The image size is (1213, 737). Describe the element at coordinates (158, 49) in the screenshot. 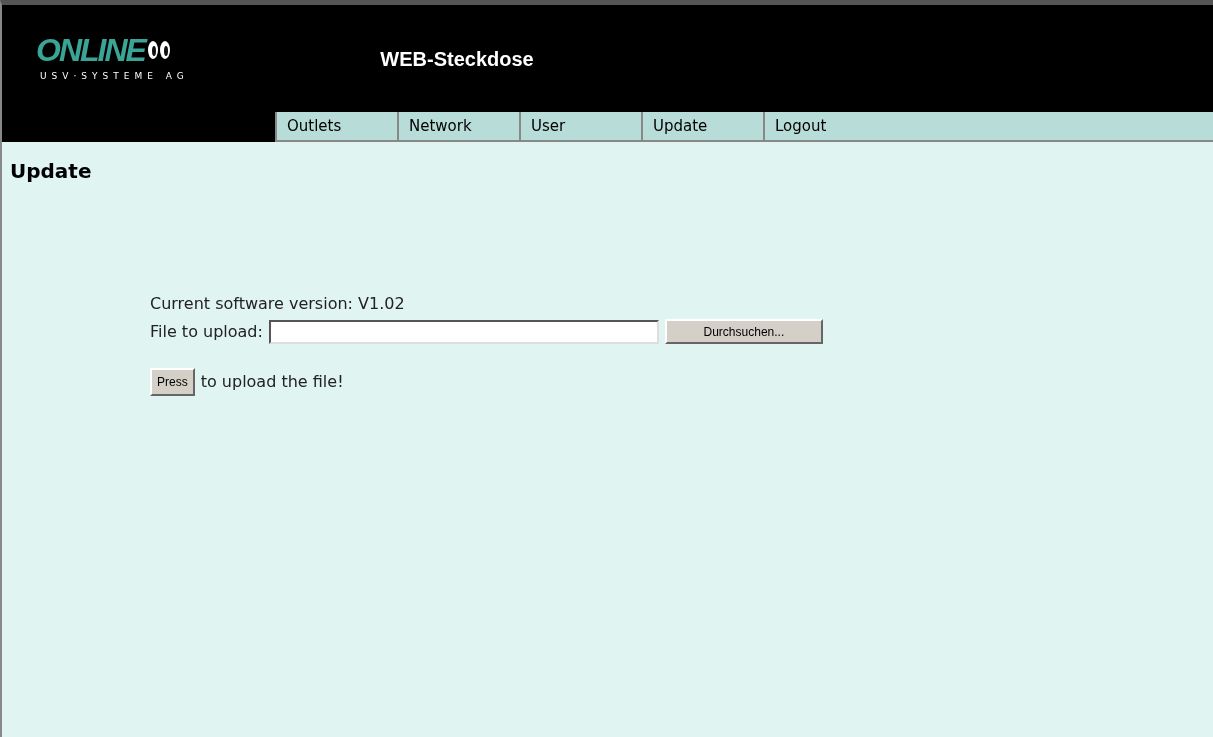

I see `eyes-icon` at that location.